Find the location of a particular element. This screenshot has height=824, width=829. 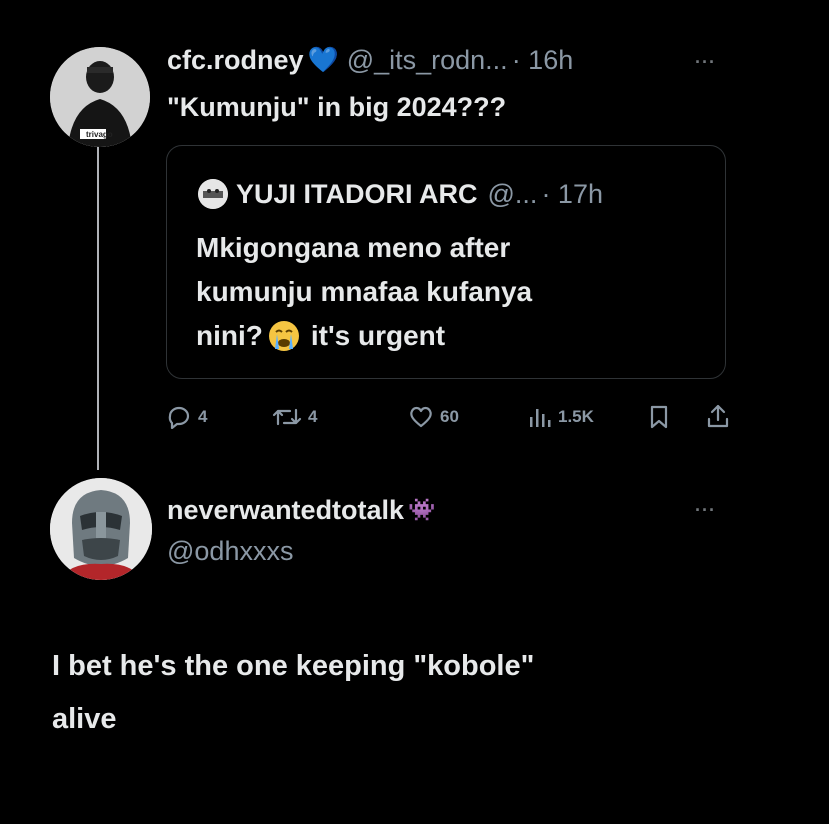

reply-icon is located at coordinates (179, 417).